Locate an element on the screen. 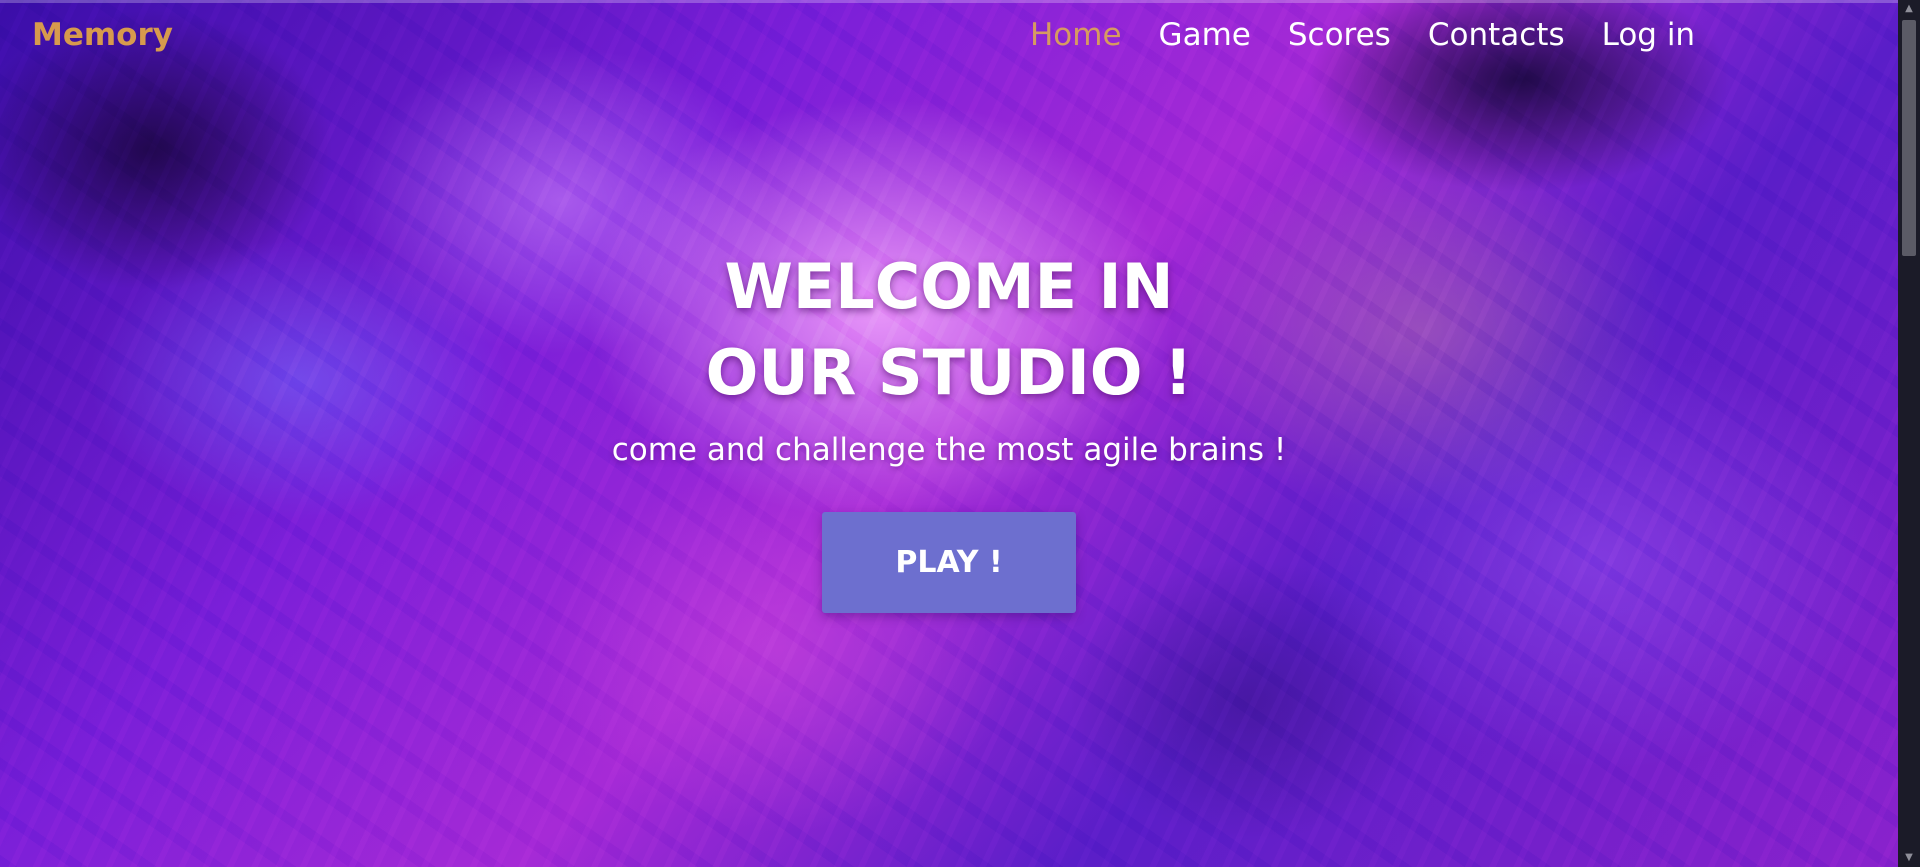 This screenshot has height=867, width=1920. play-button: PLAY ! is located at coordinates (949, 562).